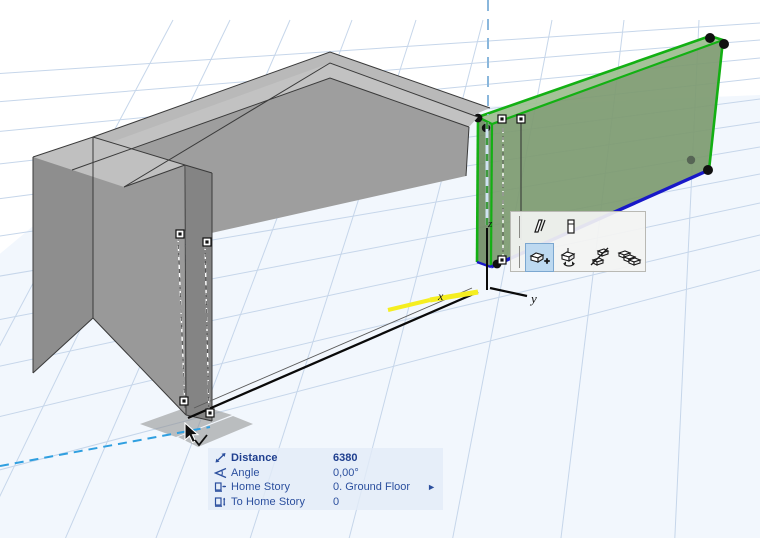 This screenshot has width=760, height=538. Describe the element at coordinates (540, 227) in the screenshot. I see `straight-wall-icon` at that location.